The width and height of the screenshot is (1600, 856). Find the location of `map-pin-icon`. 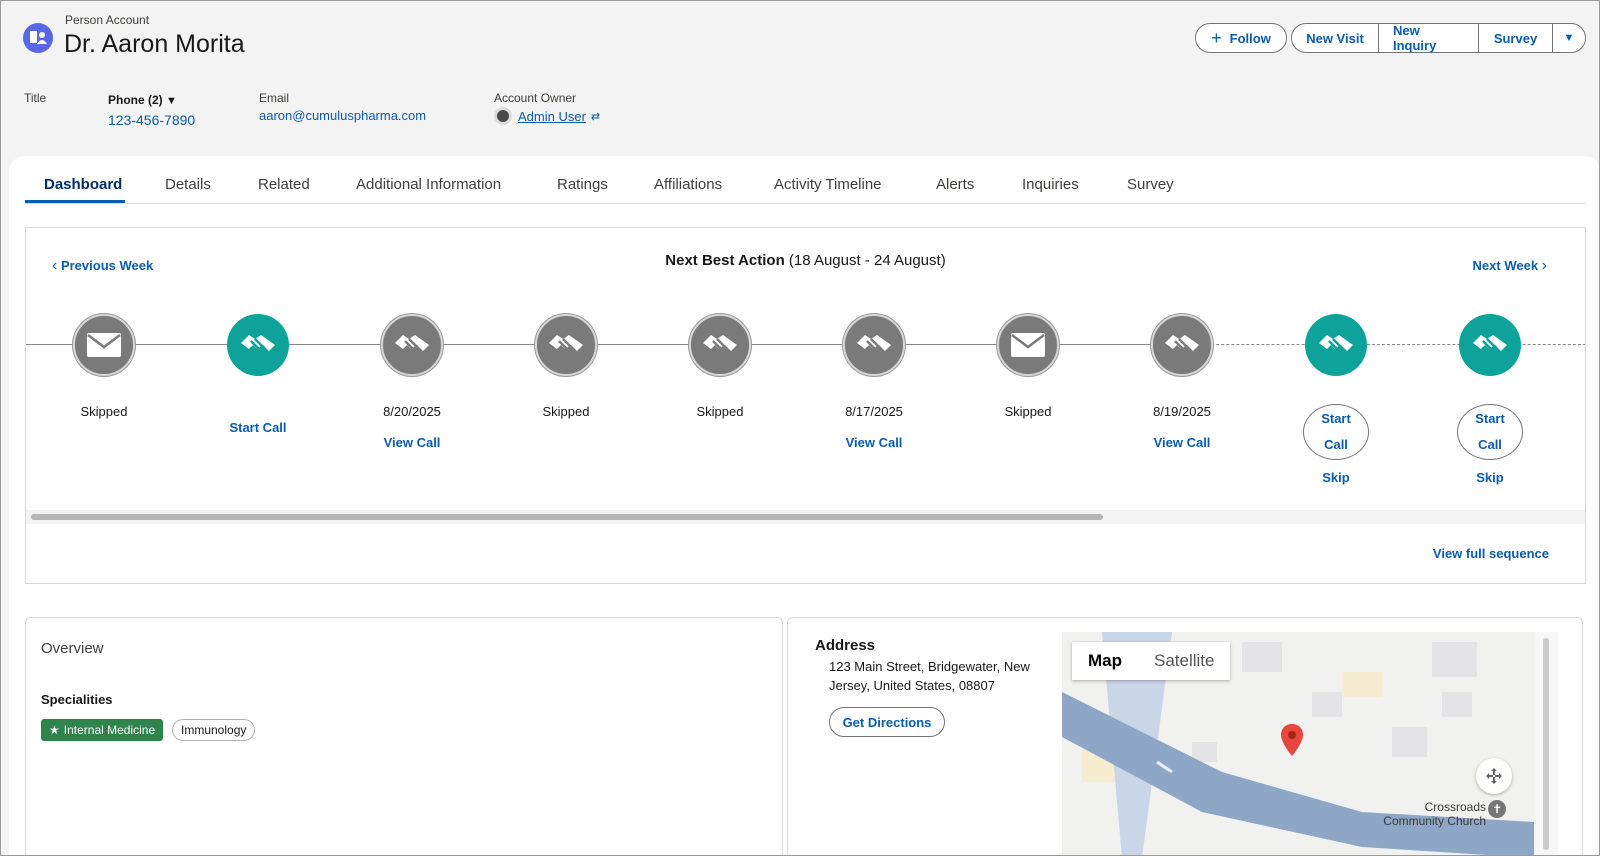

map-pin-icon is located at coordinates (1292, 742).